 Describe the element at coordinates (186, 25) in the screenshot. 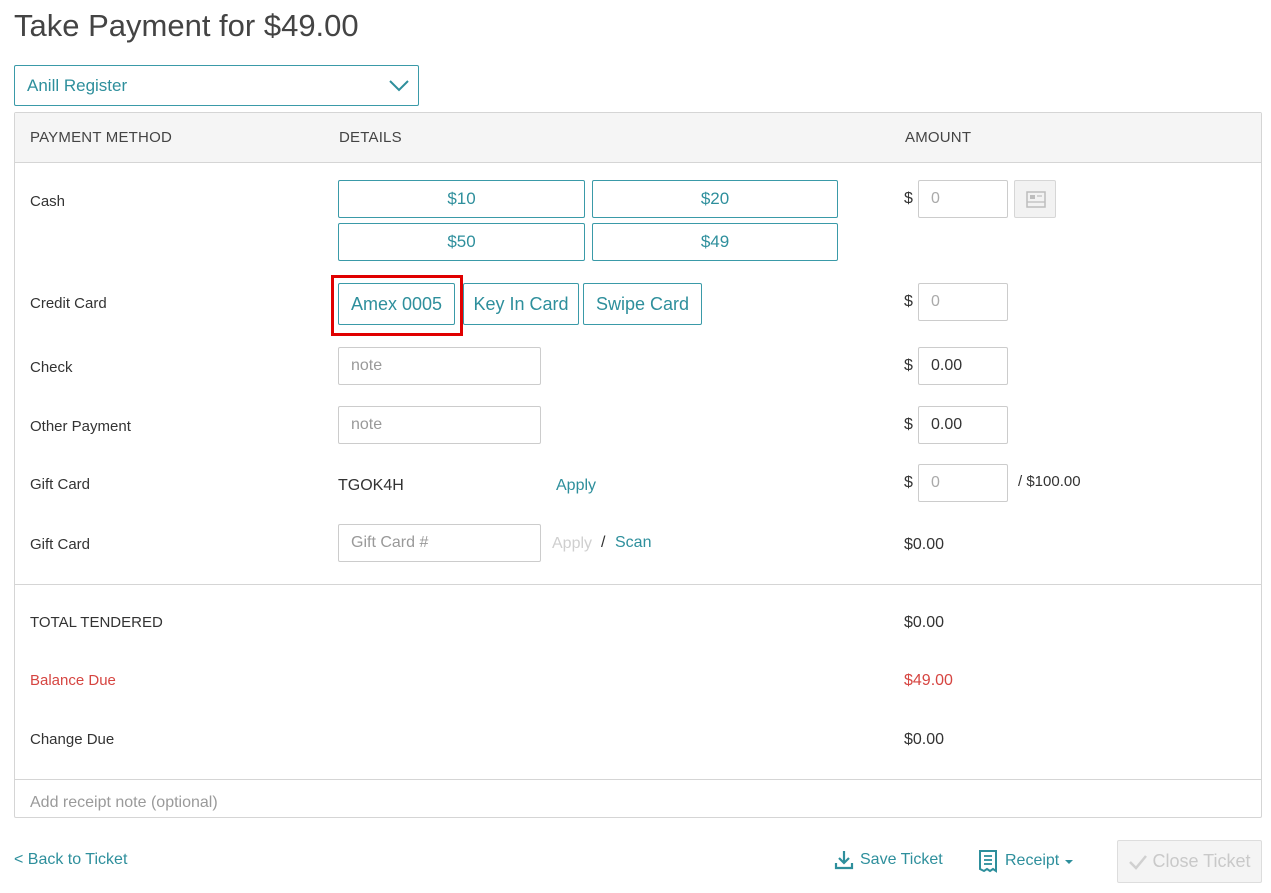

I see `page-title: Take Payment for $49.00` at that location.